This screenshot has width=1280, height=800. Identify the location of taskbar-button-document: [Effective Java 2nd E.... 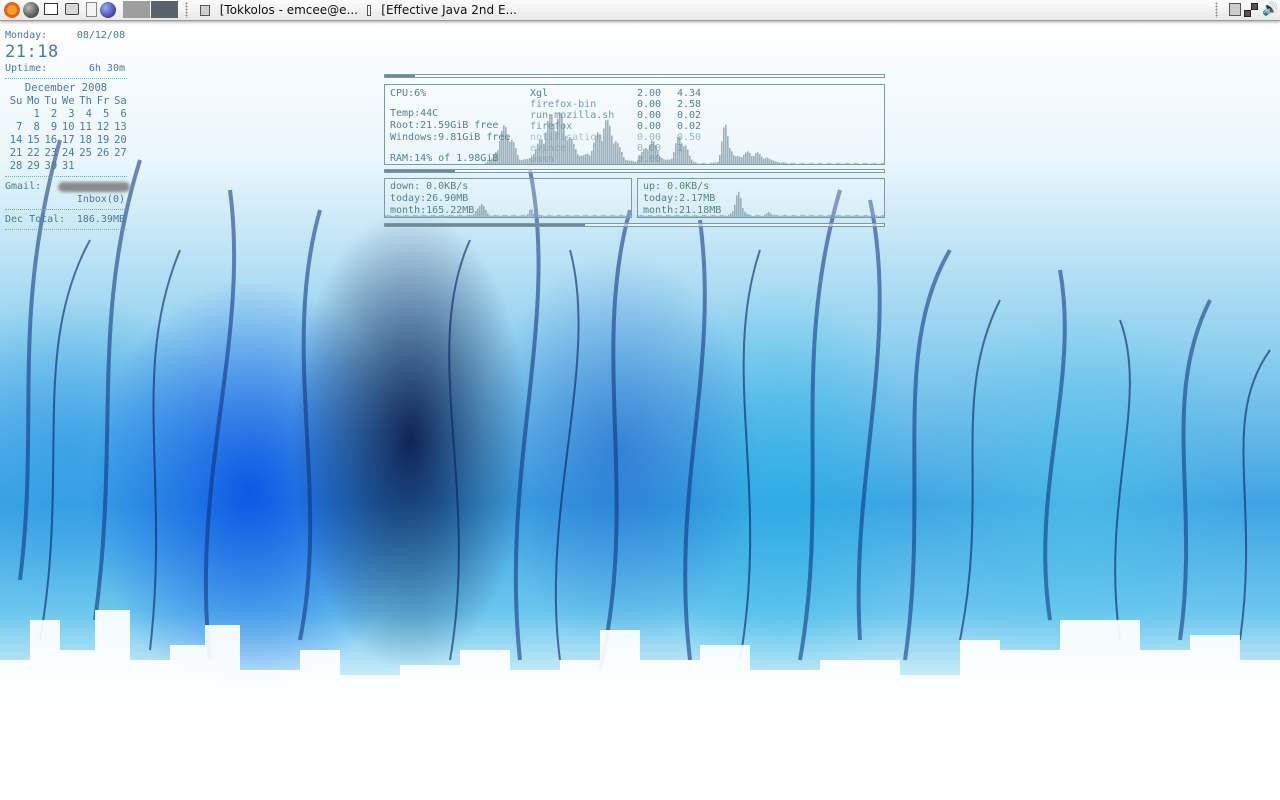
(442, 10).